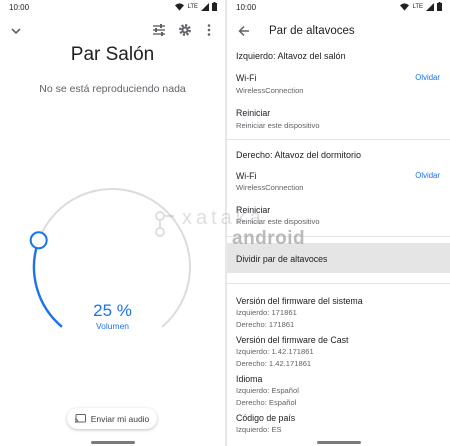  What do you see at coordinates (38, 240) in the screenshot?
I see `volume-knob` at bounding box center [38, 240].